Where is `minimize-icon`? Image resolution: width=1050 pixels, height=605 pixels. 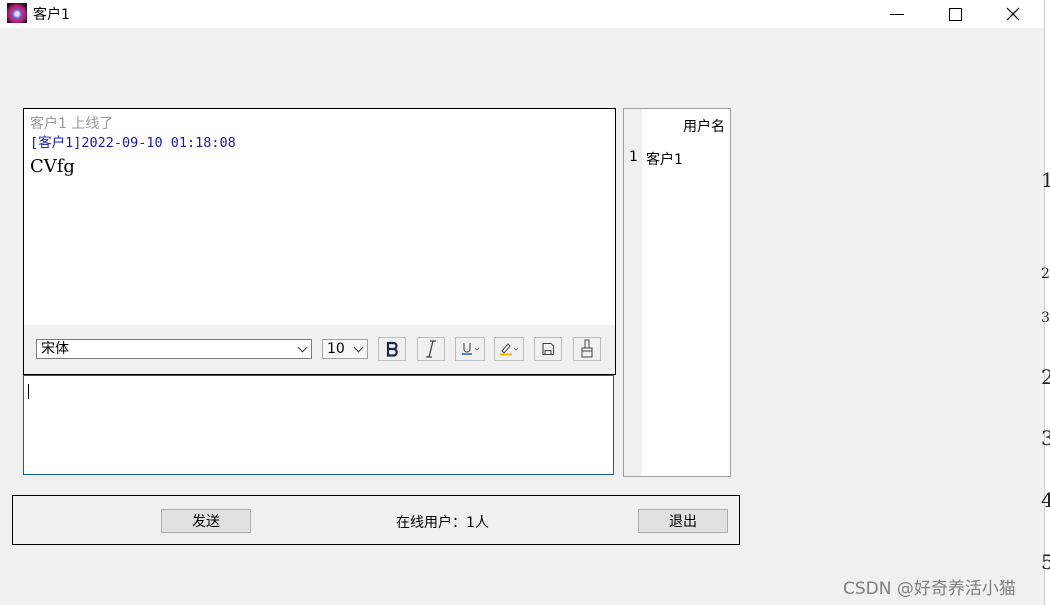 minimize-icon is located at coordinates (897, 14).